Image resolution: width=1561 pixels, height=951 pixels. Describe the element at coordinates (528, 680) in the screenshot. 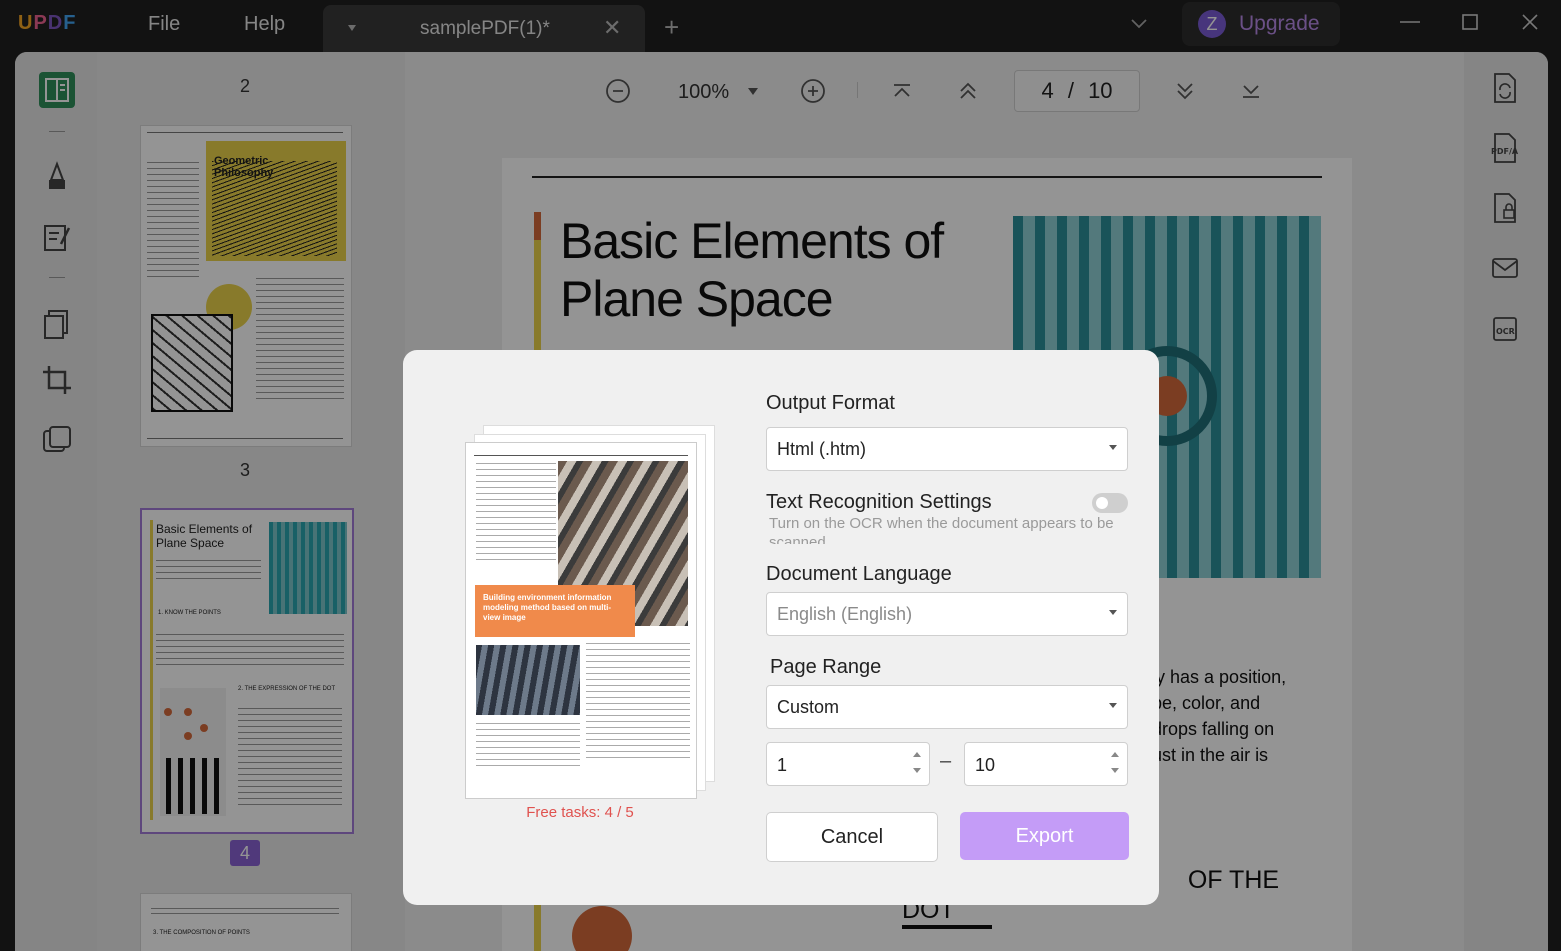

I see `preview-photo` at that location.